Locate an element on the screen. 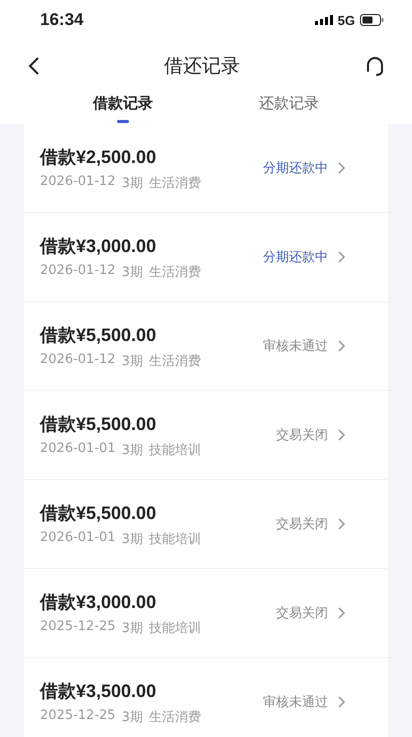 This screenshot has width=412, height=737. battery-icon is located at coordinates (372, 20).